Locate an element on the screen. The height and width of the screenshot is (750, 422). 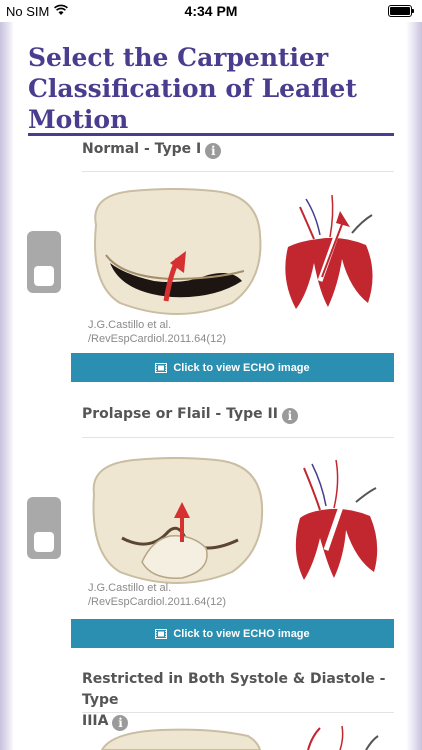
restricted-valve-illustration is located at coordinates (239, 737).